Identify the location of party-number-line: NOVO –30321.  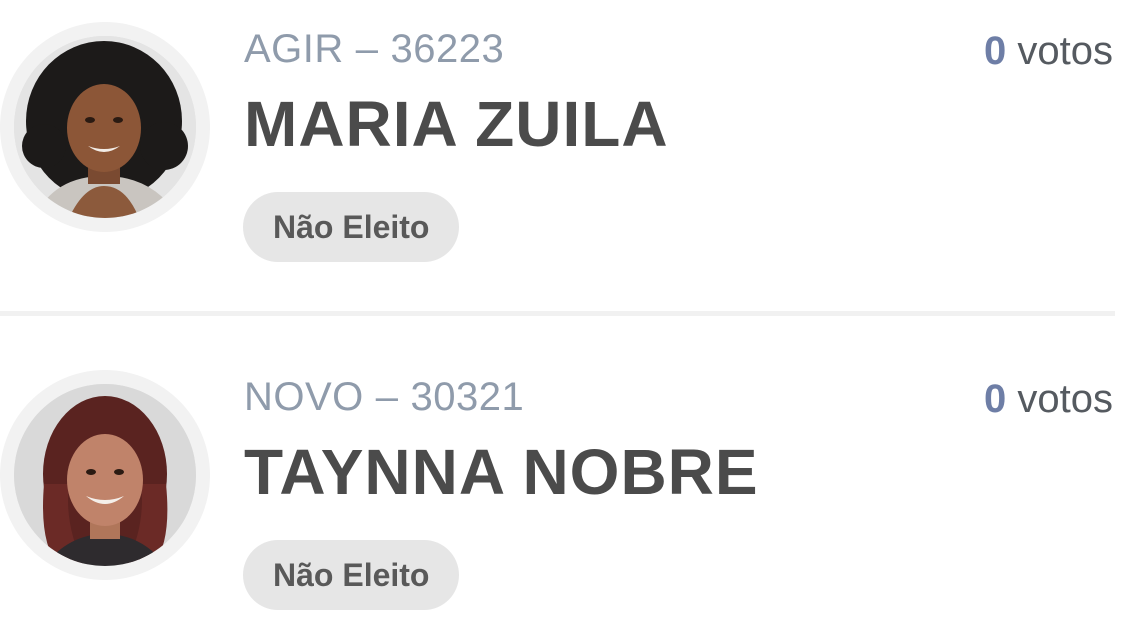
(384, 397).